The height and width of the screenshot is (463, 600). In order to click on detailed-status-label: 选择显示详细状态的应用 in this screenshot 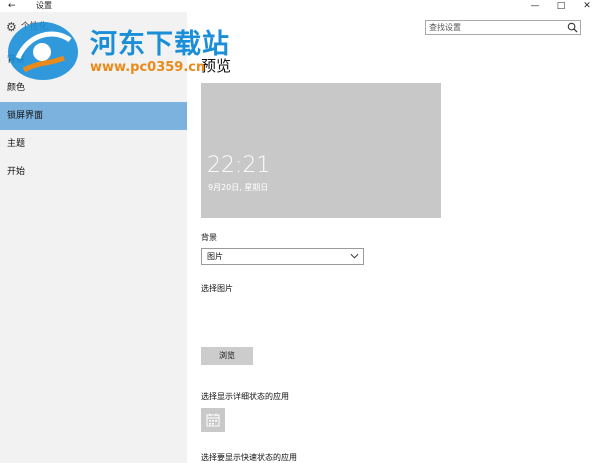, I will do `click(245, 396)`.